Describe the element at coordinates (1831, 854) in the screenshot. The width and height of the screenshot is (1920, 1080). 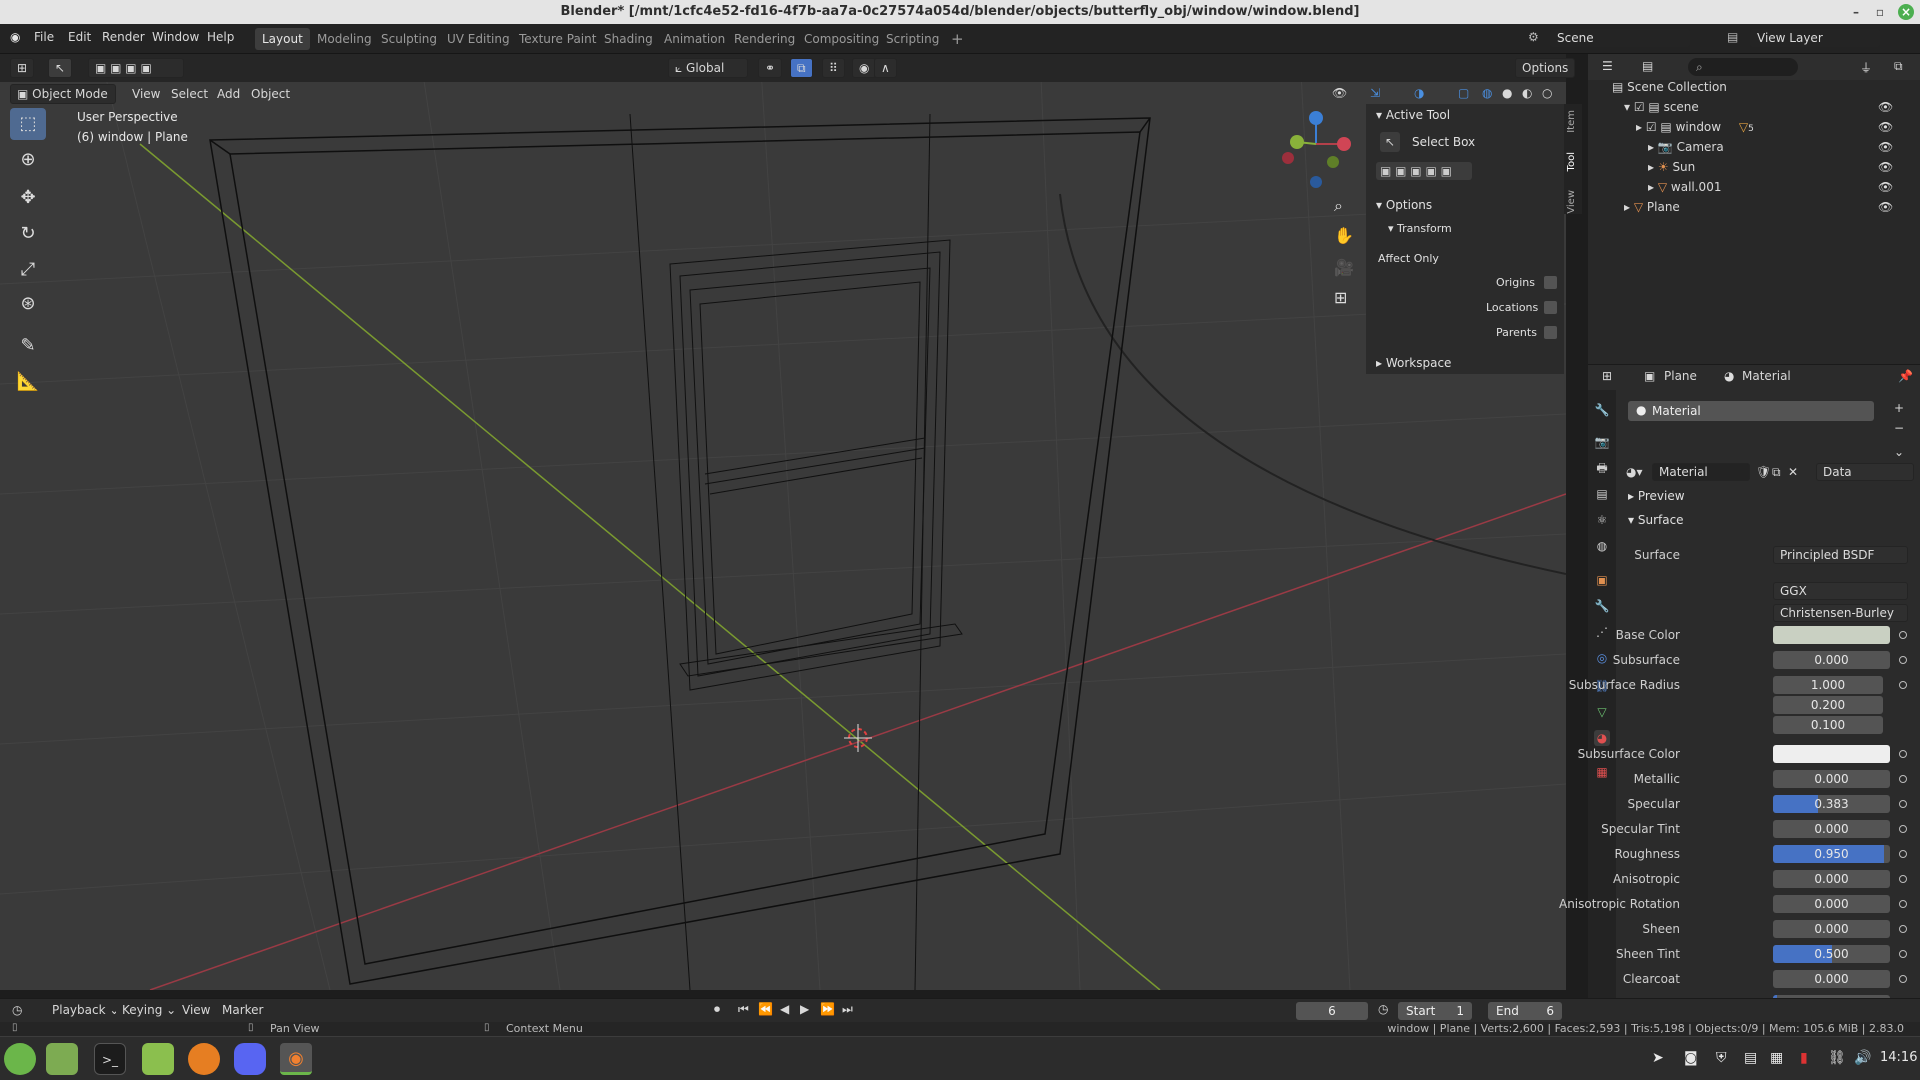
I see `property-field: 0.950` at that location.